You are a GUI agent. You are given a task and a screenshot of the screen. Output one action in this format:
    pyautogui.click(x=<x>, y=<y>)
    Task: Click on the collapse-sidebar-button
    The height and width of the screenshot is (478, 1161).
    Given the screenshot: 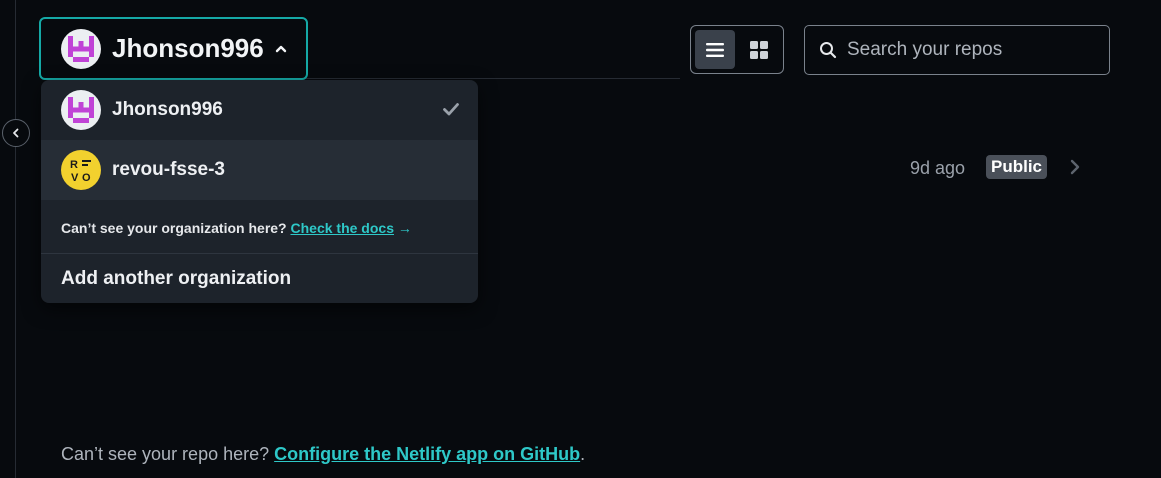 What is the action you would take?
    pyautogui.click(x=16, y=133)
    